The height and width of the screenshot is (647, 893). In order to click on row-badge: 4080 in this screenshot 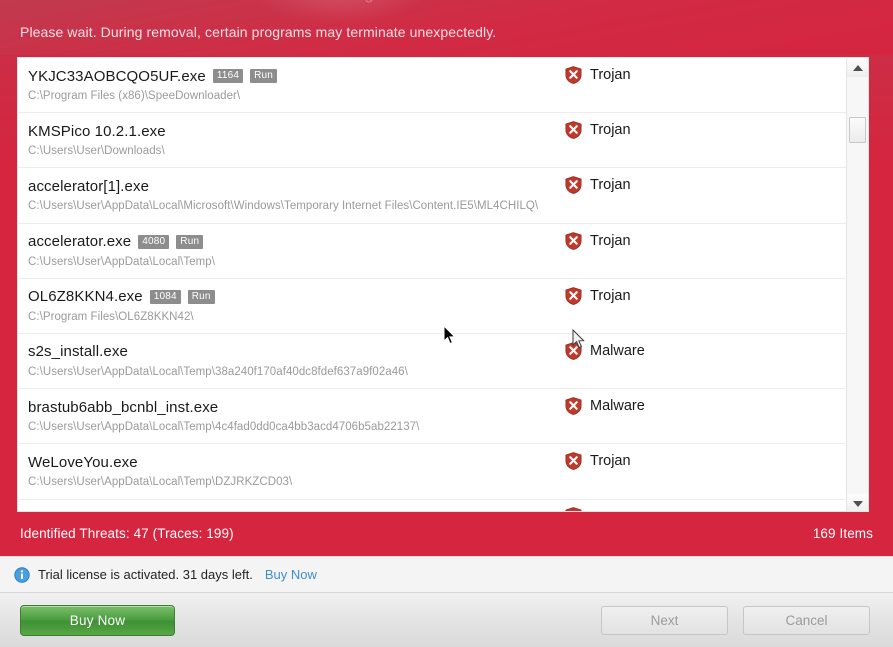, I will do `click(154, 241)`.